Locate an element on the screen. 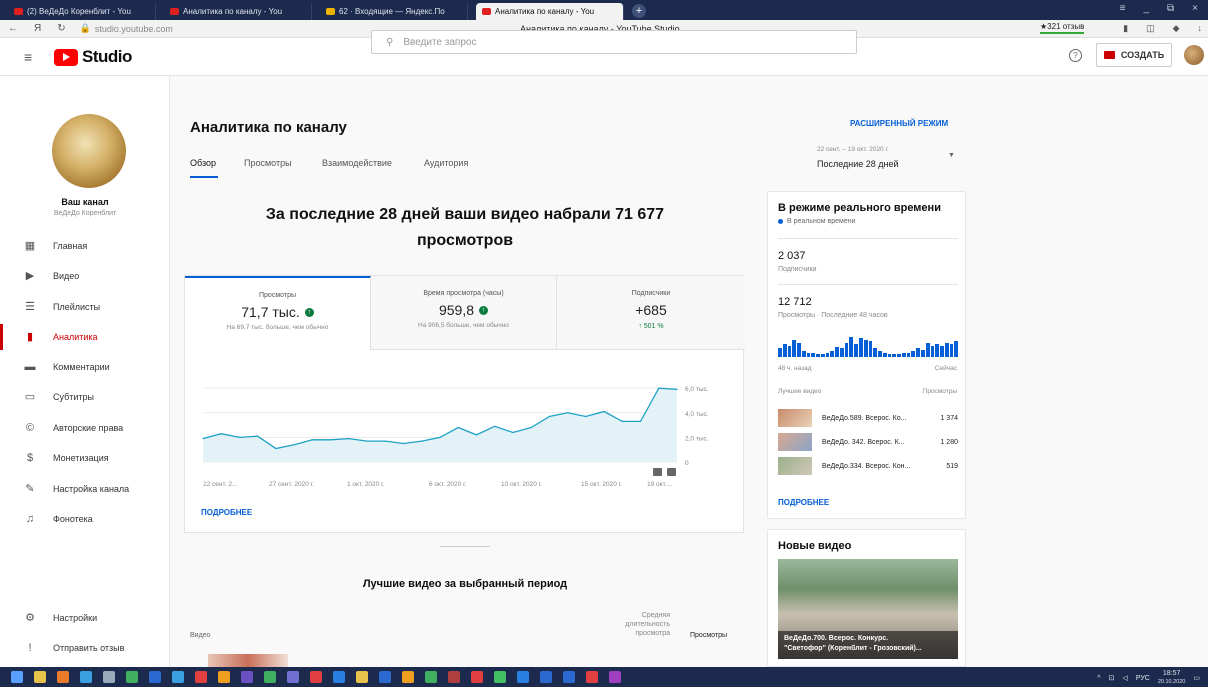 The image size is (1208, 687). vpn-icon: ◆ is located at coordinates (1176, 28).